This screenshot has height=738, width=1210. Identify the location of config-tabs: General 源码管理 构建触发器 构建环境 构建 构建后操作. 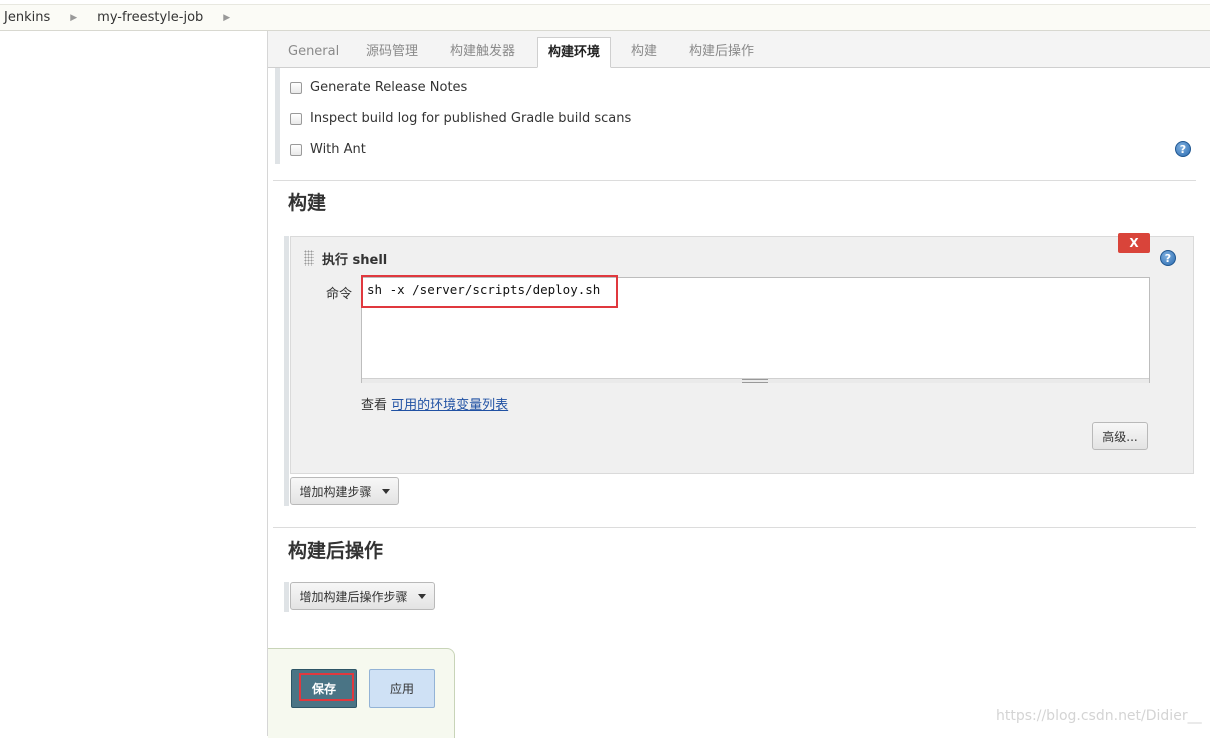
(739, 49).